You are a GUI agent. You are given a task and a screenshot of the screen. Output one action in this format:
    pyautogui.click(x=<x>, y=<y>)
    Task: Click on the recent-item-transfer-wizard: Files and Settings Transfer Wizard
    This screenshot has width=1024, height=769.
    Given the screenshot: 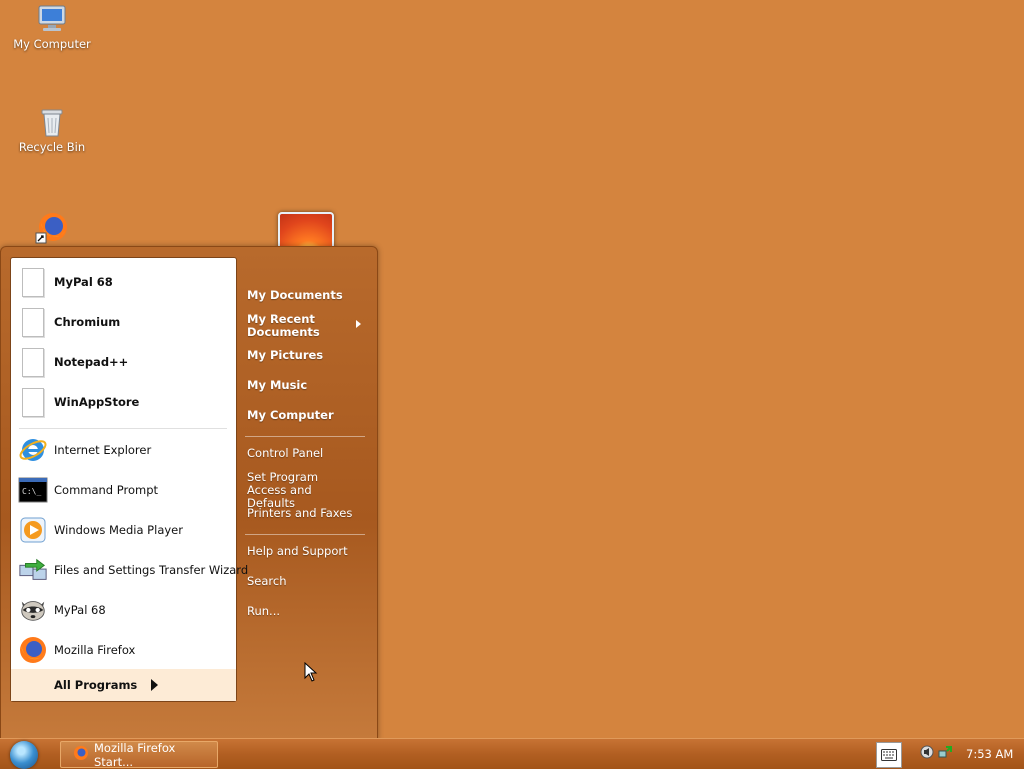 What is the action you would take?
    pyautogui.click(x=133, y=570)
    